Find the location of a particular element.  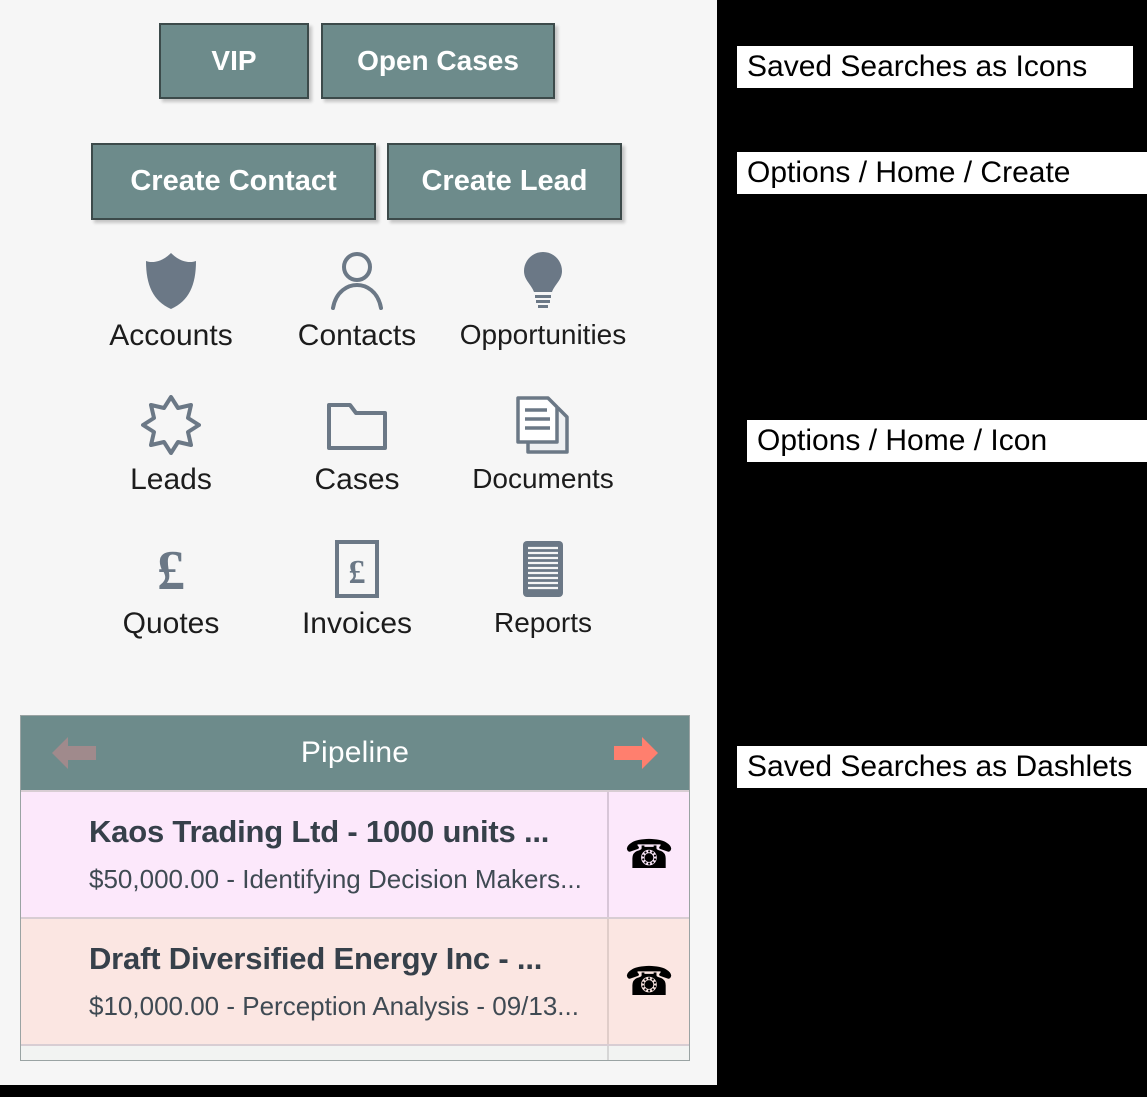

saved-search-button-open-cases: Open Cases is located at coordinates (438, 61).